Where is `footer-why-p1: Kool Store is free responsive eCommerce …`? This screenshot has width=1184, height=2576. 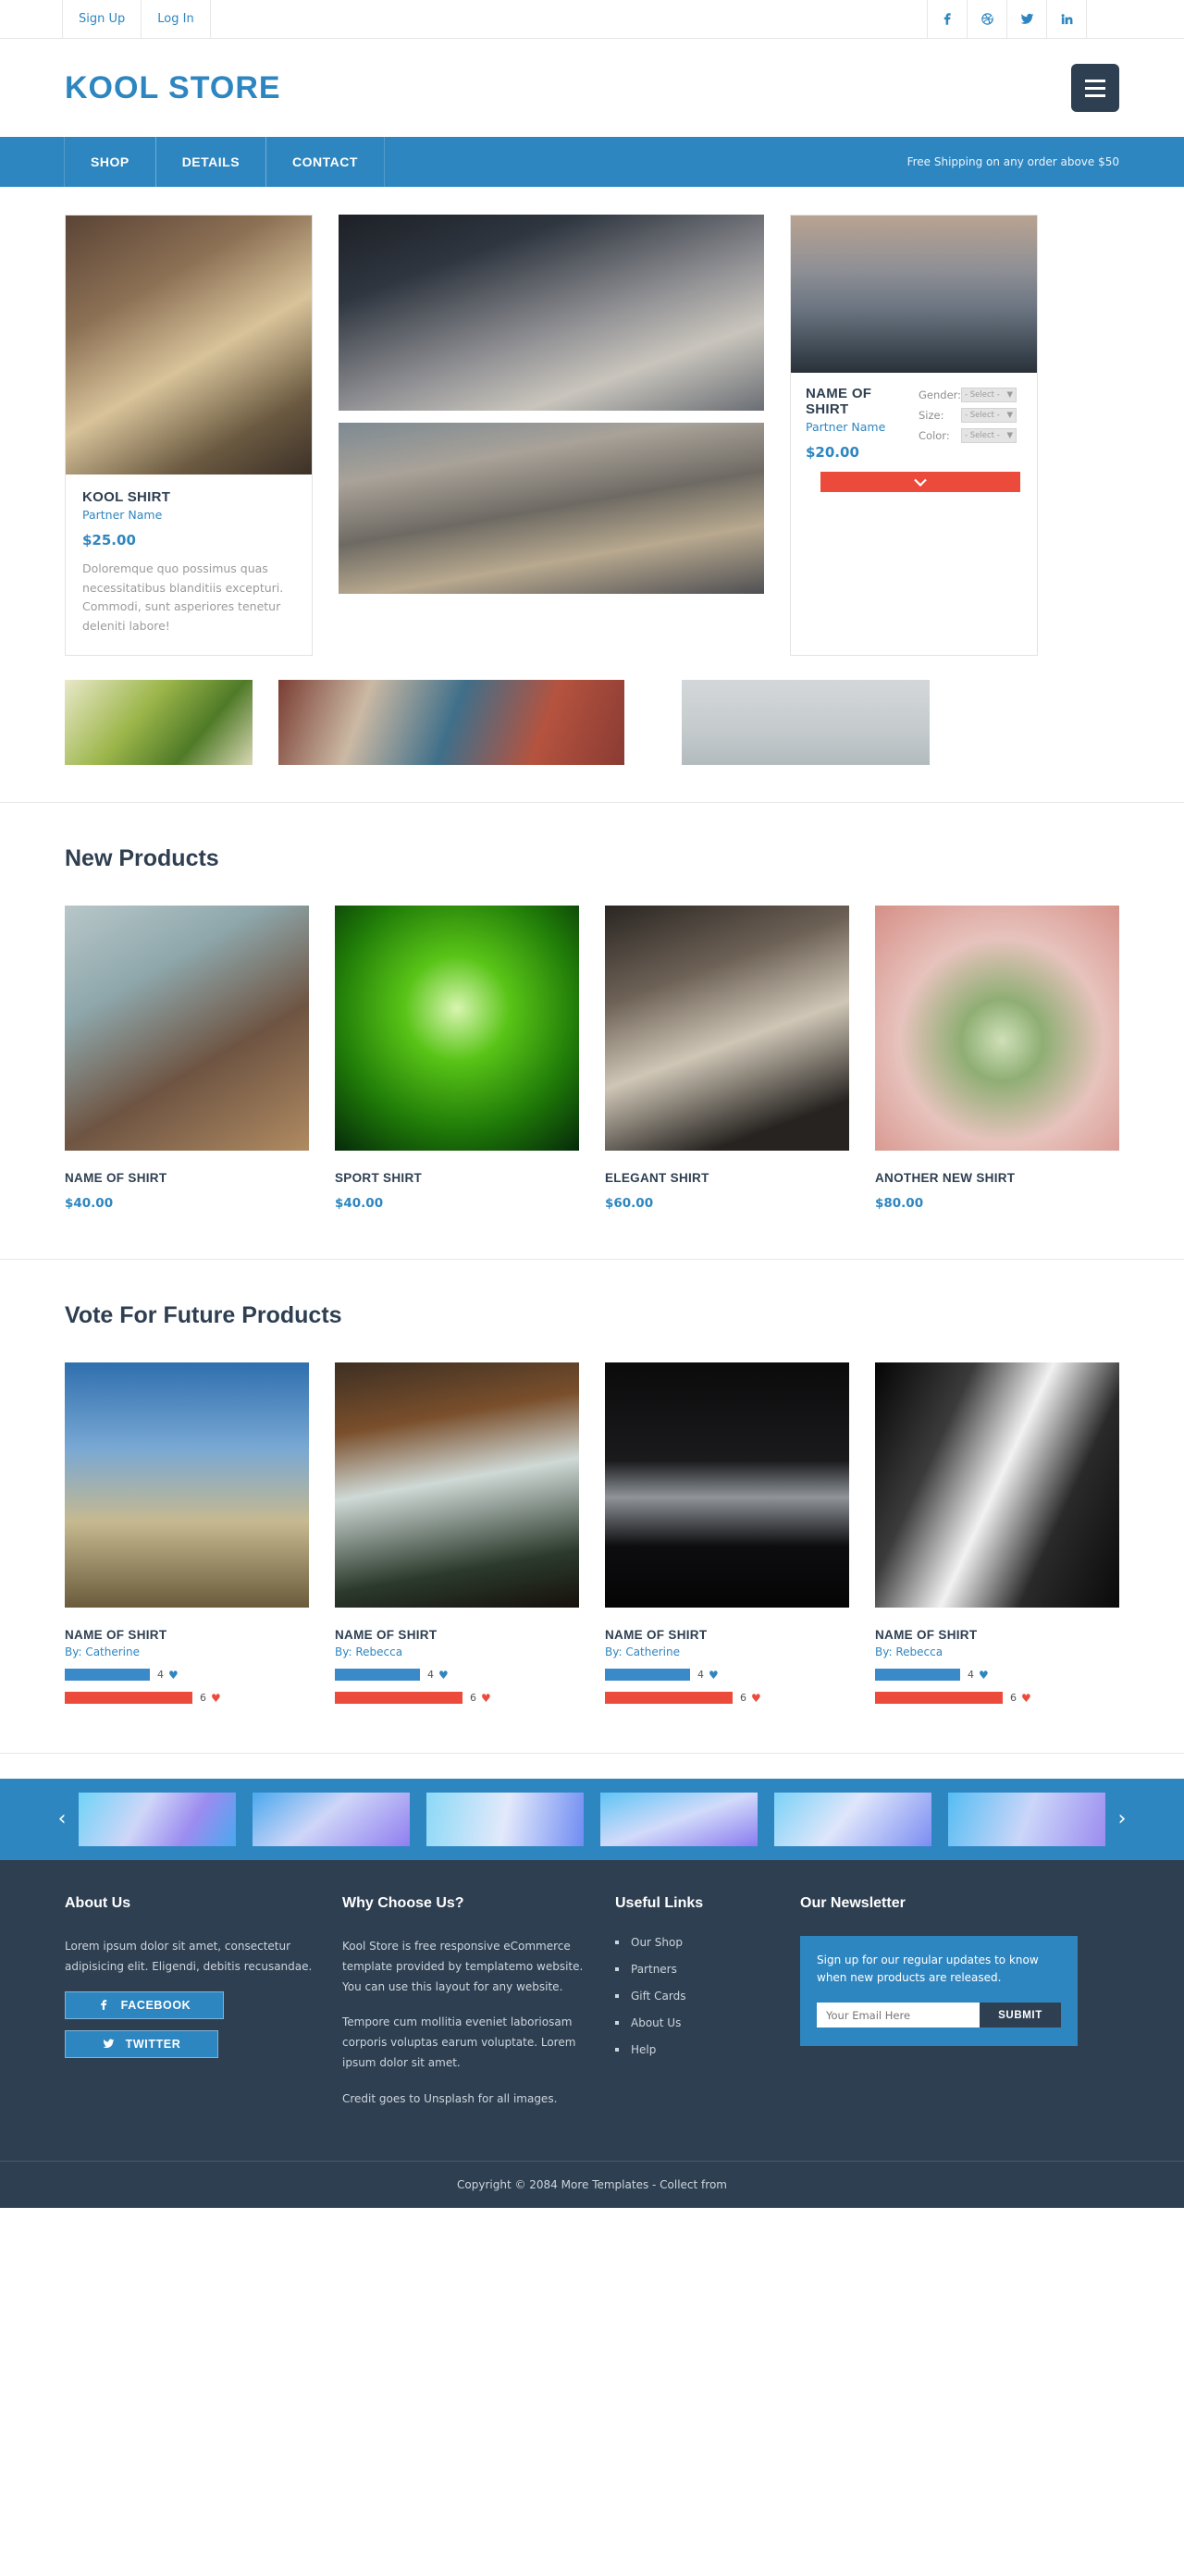 footer-why-p1: Kool Store is free responsive eCommerce … is located at coordinates (463, 1966).